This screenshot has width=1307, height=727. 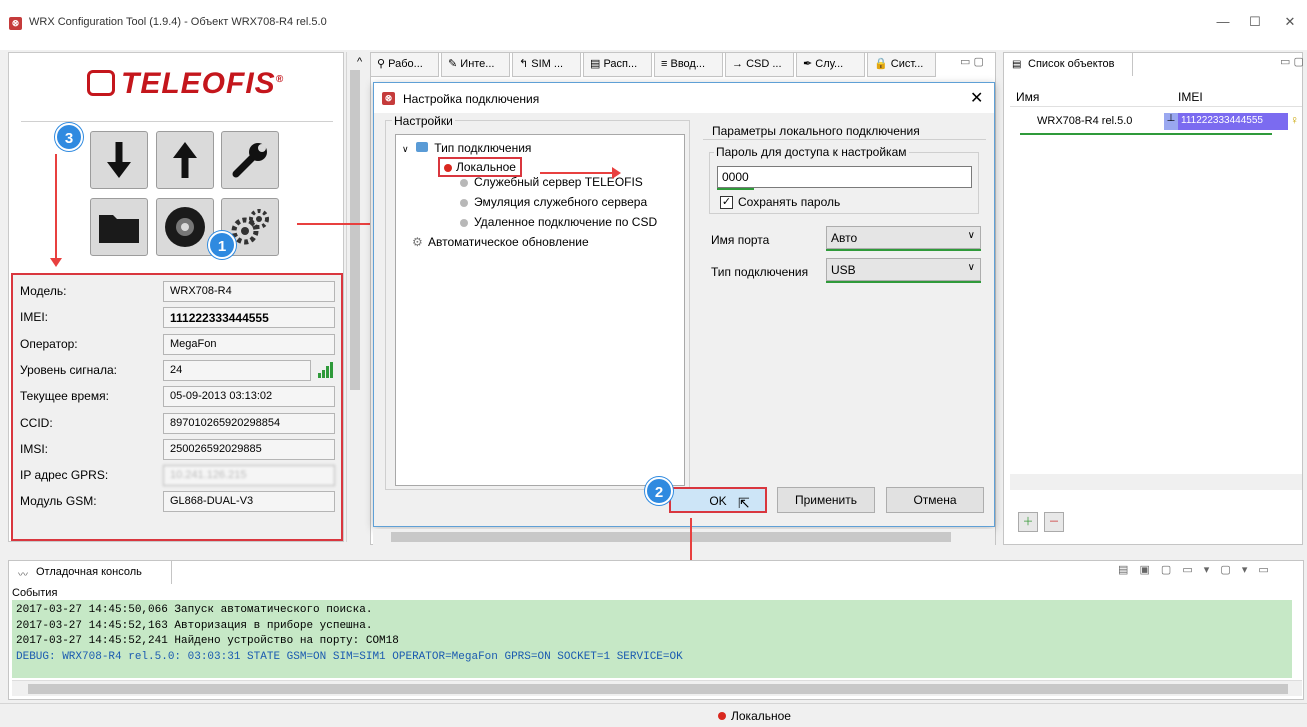 What do you see at coordinates (657, 688) in the screenshot?
I see `console-hscrollbar` at bounding box center [657, 688].